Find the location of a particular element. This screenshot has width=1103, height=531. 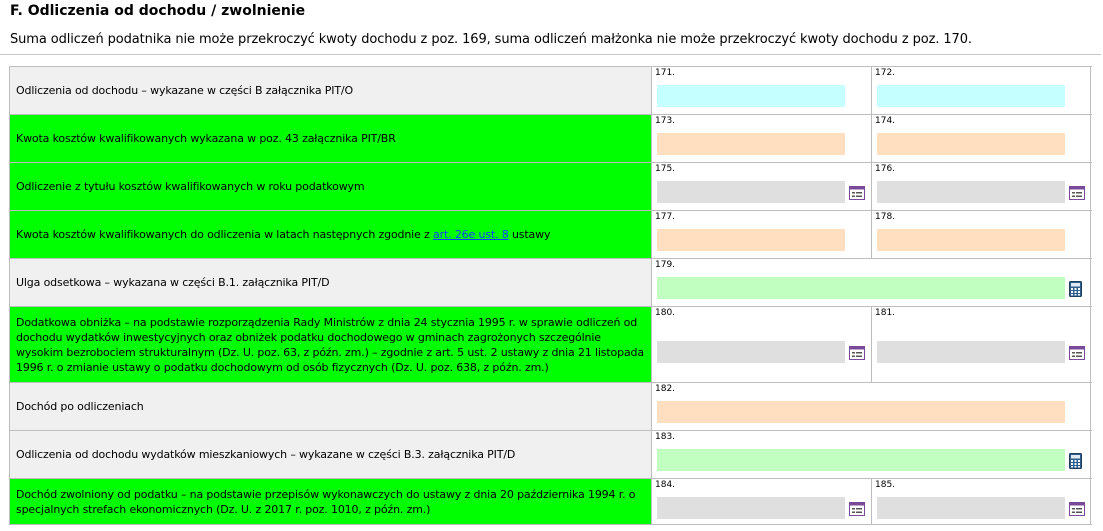

field-number: 178. is located at coordinates (885, 217).